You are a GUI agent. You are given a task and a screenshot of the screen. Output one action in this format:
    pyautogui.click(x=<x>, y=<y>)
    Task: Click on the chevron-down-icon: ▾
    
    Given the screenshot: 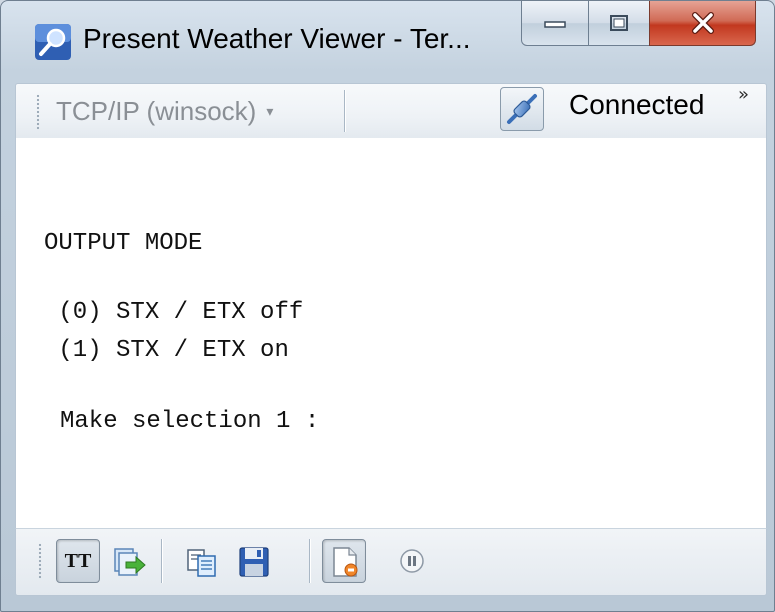 What is the action you would take?
    pyautogui.click(x=270, y=110)
    